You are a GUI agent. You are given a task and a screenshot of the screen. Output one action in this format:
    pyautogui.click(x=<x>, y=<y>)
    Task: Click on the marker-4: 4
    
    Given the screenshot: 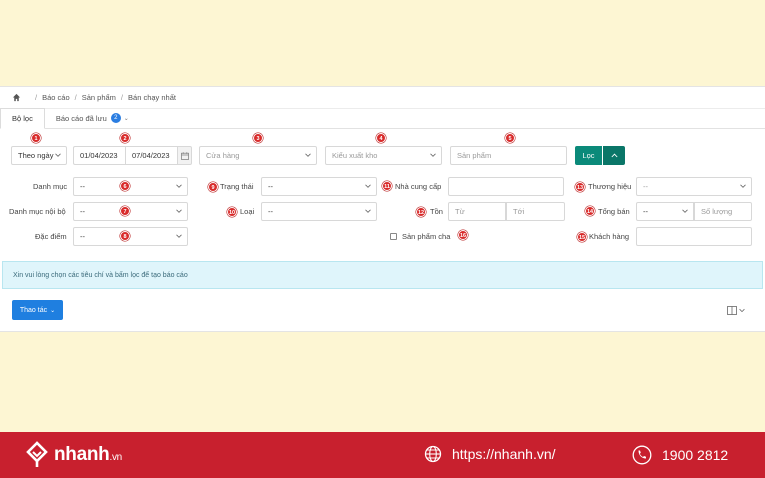 What is the action you would take?
    pyautogui.click(x=381, y=138)
    